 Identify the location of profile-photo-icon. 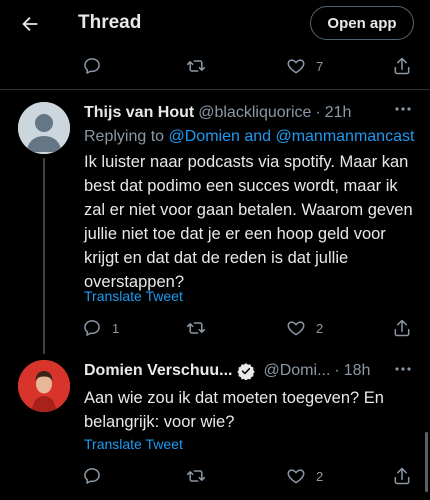
(44, 386).